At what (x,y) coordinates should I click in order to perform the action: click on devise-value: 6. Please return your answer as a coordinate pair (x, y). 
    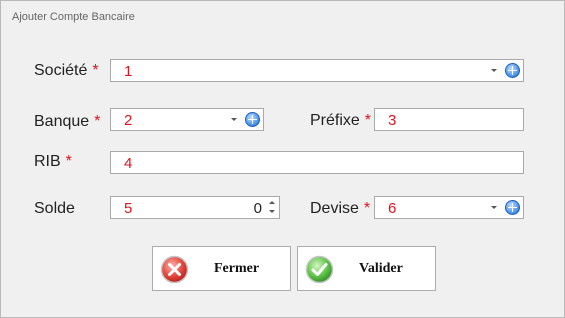
    Looking at the image, I should click on (392, 208).